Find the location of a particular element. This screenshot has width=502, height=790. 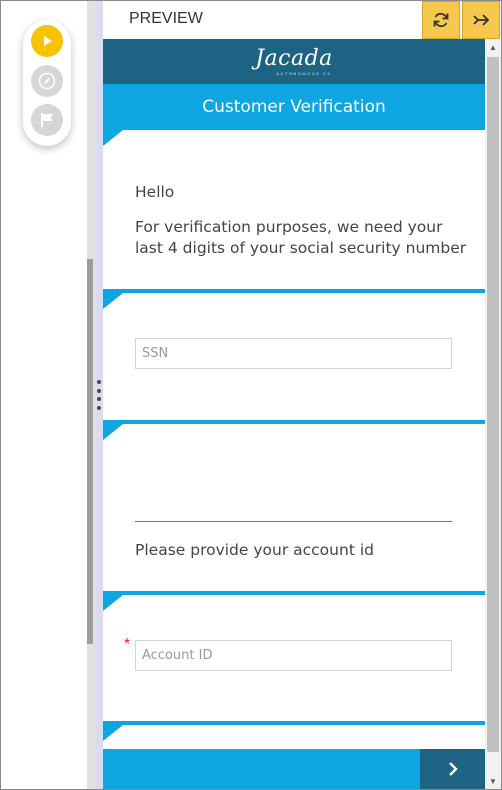

brand-tagline: AUTONOMOUS CX is located at coordinates (304, 73).